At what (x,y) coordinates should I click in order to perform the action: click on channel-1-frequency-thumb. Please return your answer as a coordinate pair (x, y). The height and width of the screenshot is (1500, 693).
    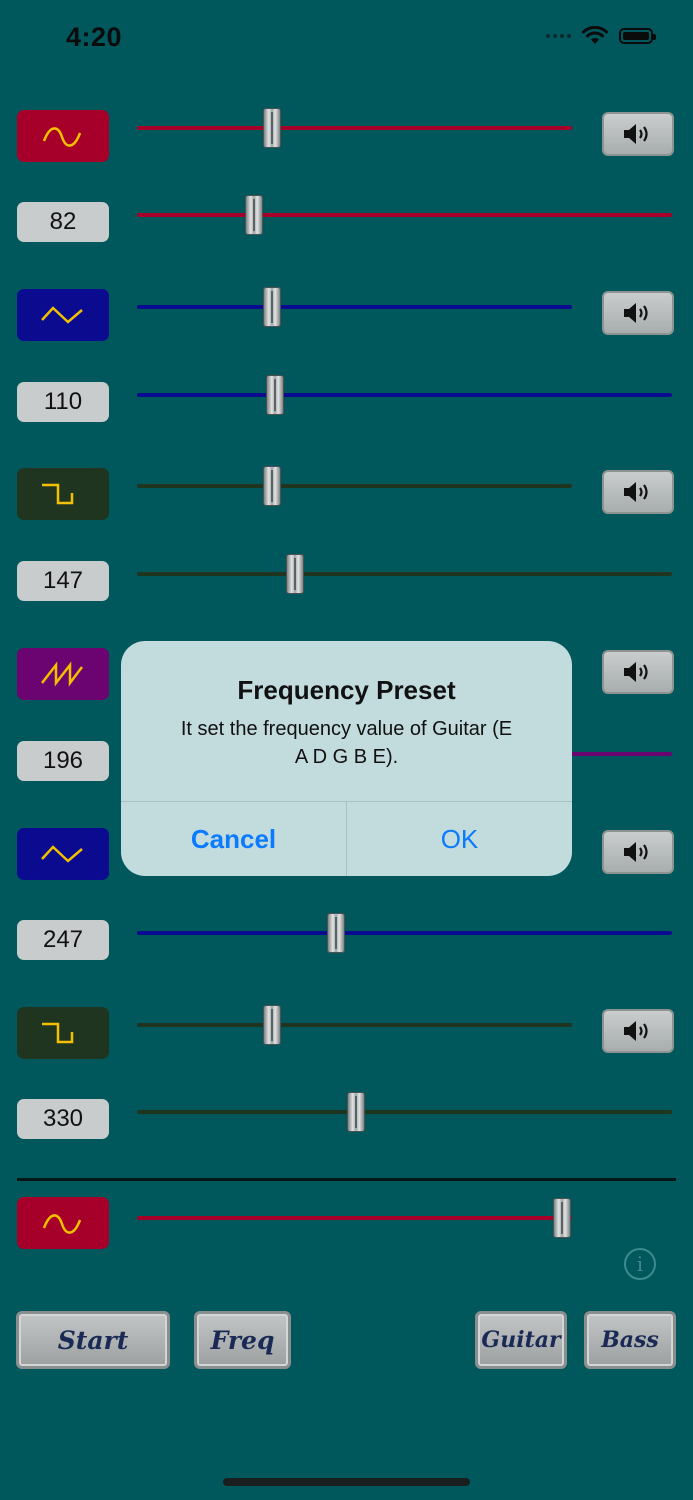
    Looking at the image, I should click on (254, 215).